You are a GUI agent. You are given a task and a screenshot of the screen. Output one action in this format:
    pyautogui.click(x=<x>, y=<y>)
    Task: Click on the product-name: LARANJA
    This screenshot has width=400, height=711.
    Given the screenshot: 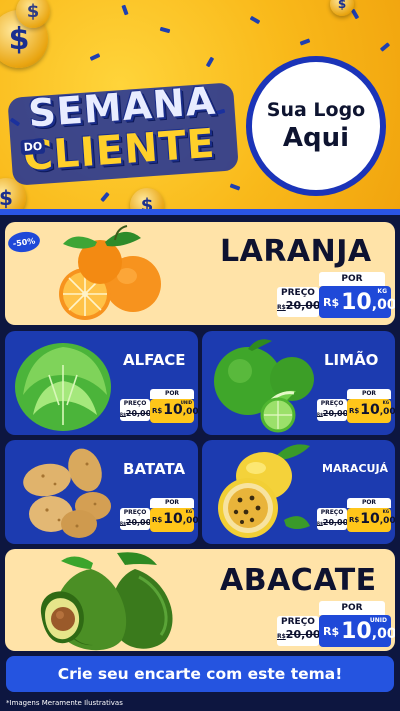 What is the action you would take?
    pyautogui.click(x=296, y=251)
    